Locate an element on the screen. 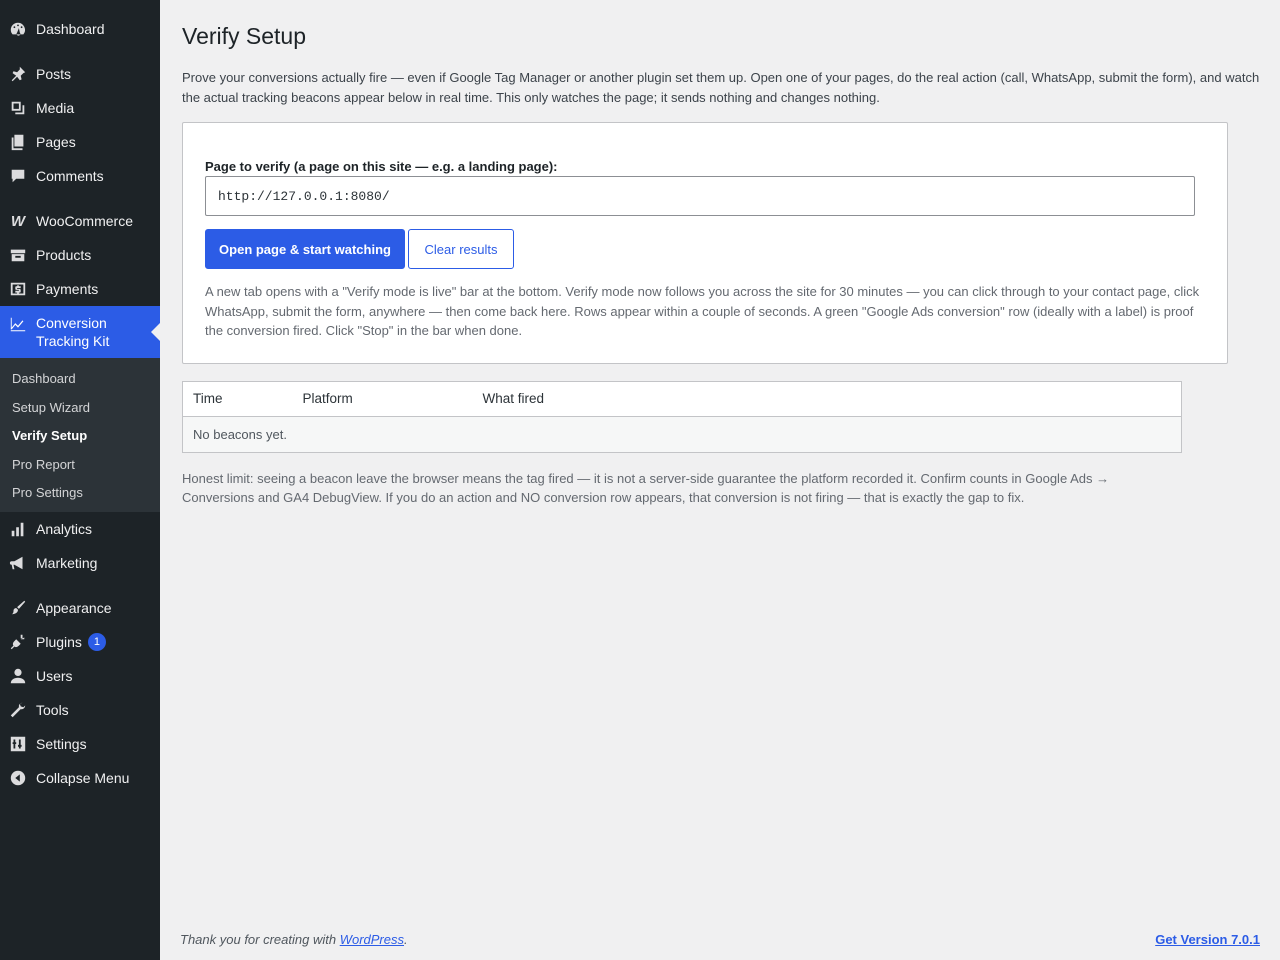  menu-products-label: Products is located at coordinates (64, 255).